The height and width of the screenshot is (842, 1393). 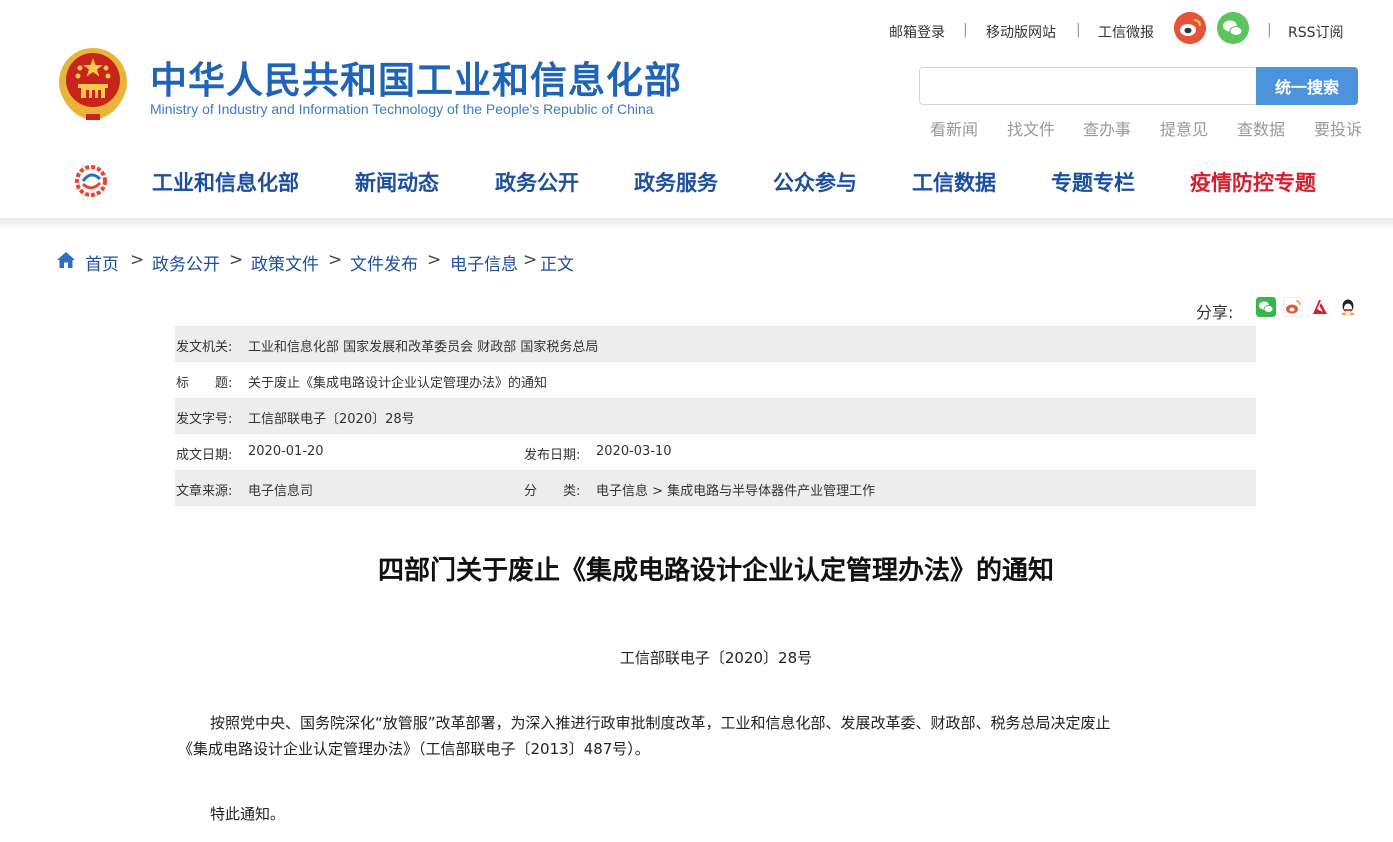 I want to click on written-date-label: 成文日期:, so click(x=204, y=455).